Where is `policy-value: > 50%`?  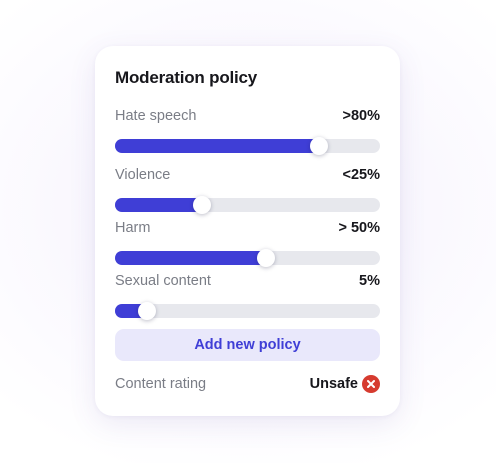 policy-value: > 50% is located at coordinates (359, 228).